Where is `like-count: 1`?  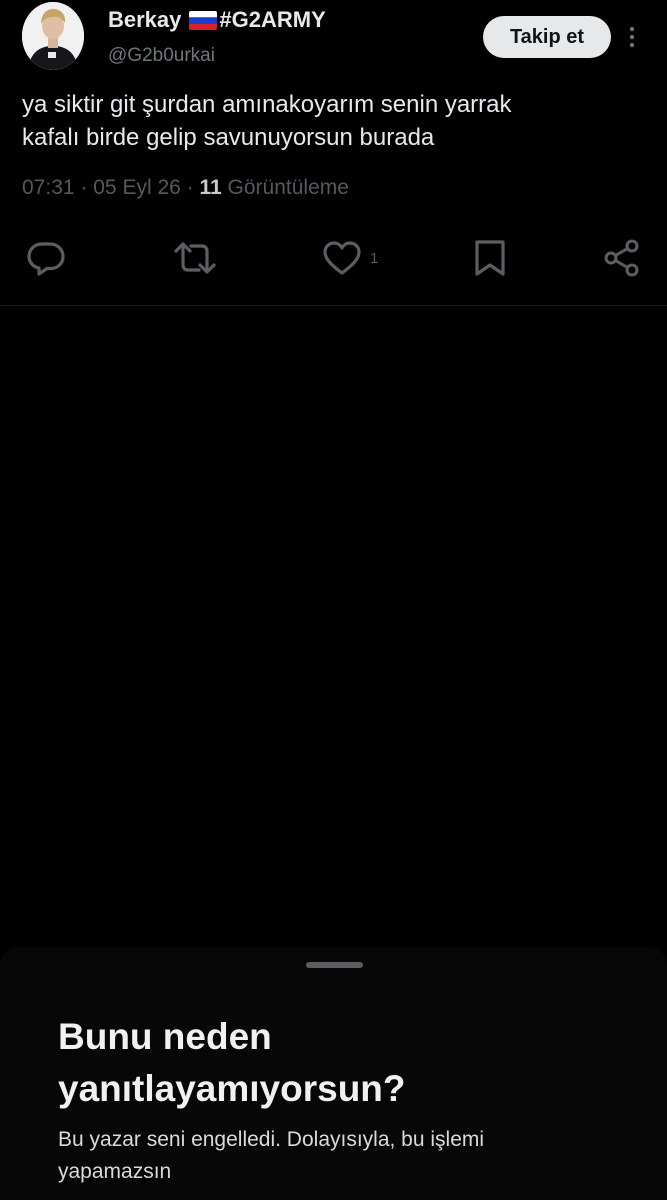 like-count: 1 is located at coordinates (374, 258).